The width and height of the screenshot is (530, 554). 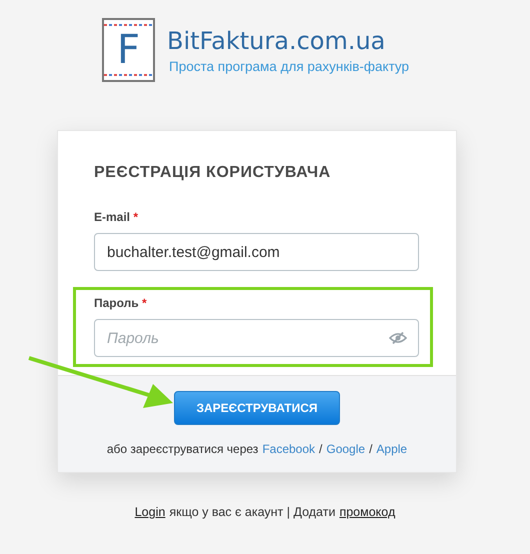 I want to click on register-button: ЗАРЕЄСТРУВАТИСЯ, so click(x=257, y=408).